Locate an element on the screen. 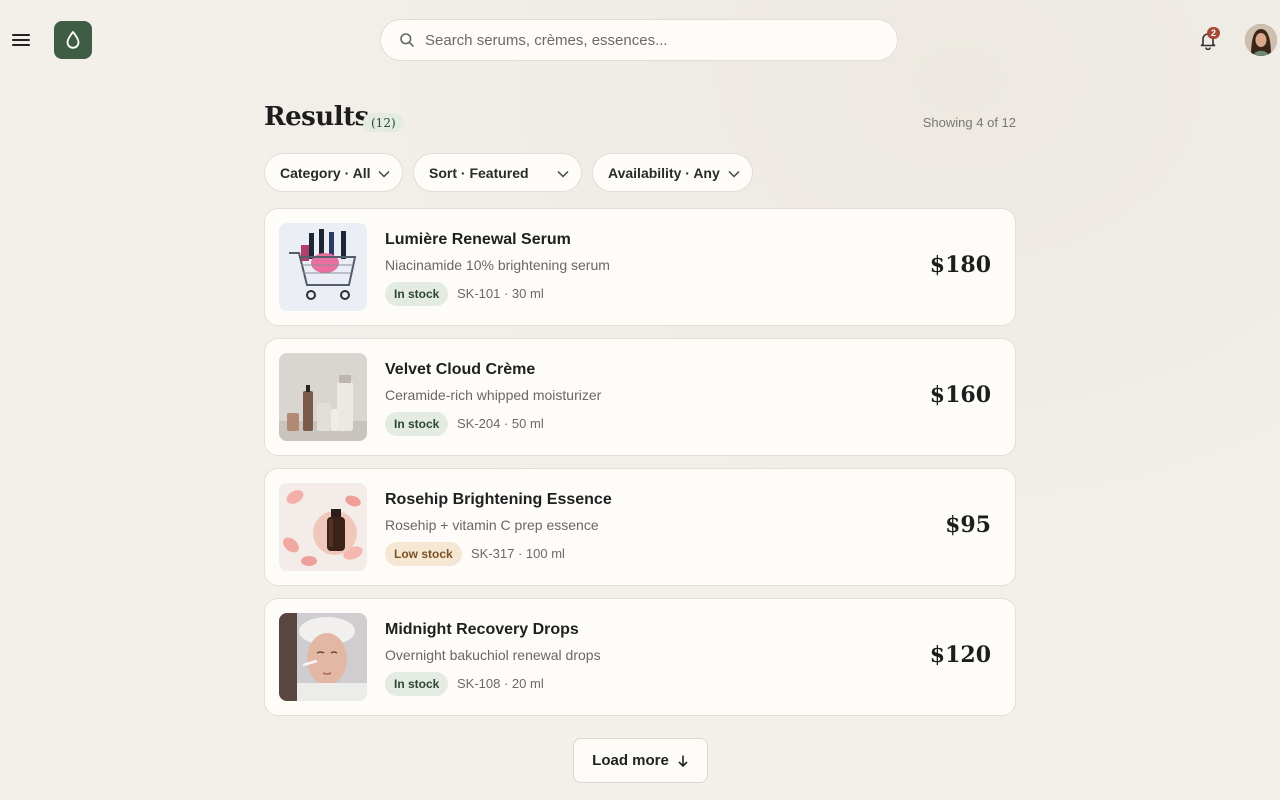 This screenshot has width=1280, height=800. search-bar is located at coordinates (639, 40).